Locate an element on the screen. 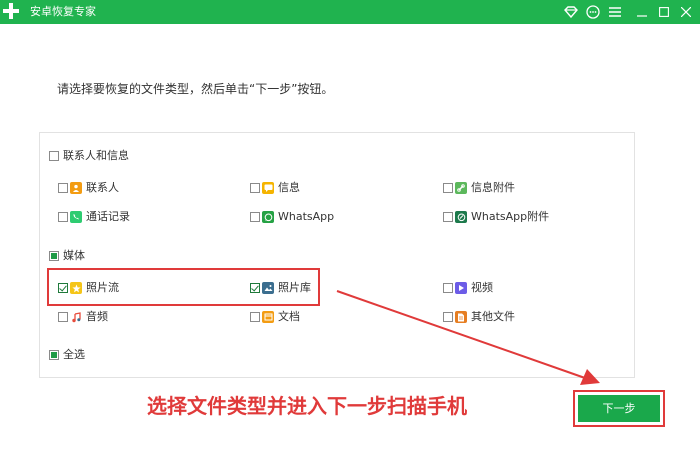 The height and width of the screenshot is (464, 700). annotation-text: 选择文件类型并进入下一步扫描手机 is located at coordinates (307, 406).